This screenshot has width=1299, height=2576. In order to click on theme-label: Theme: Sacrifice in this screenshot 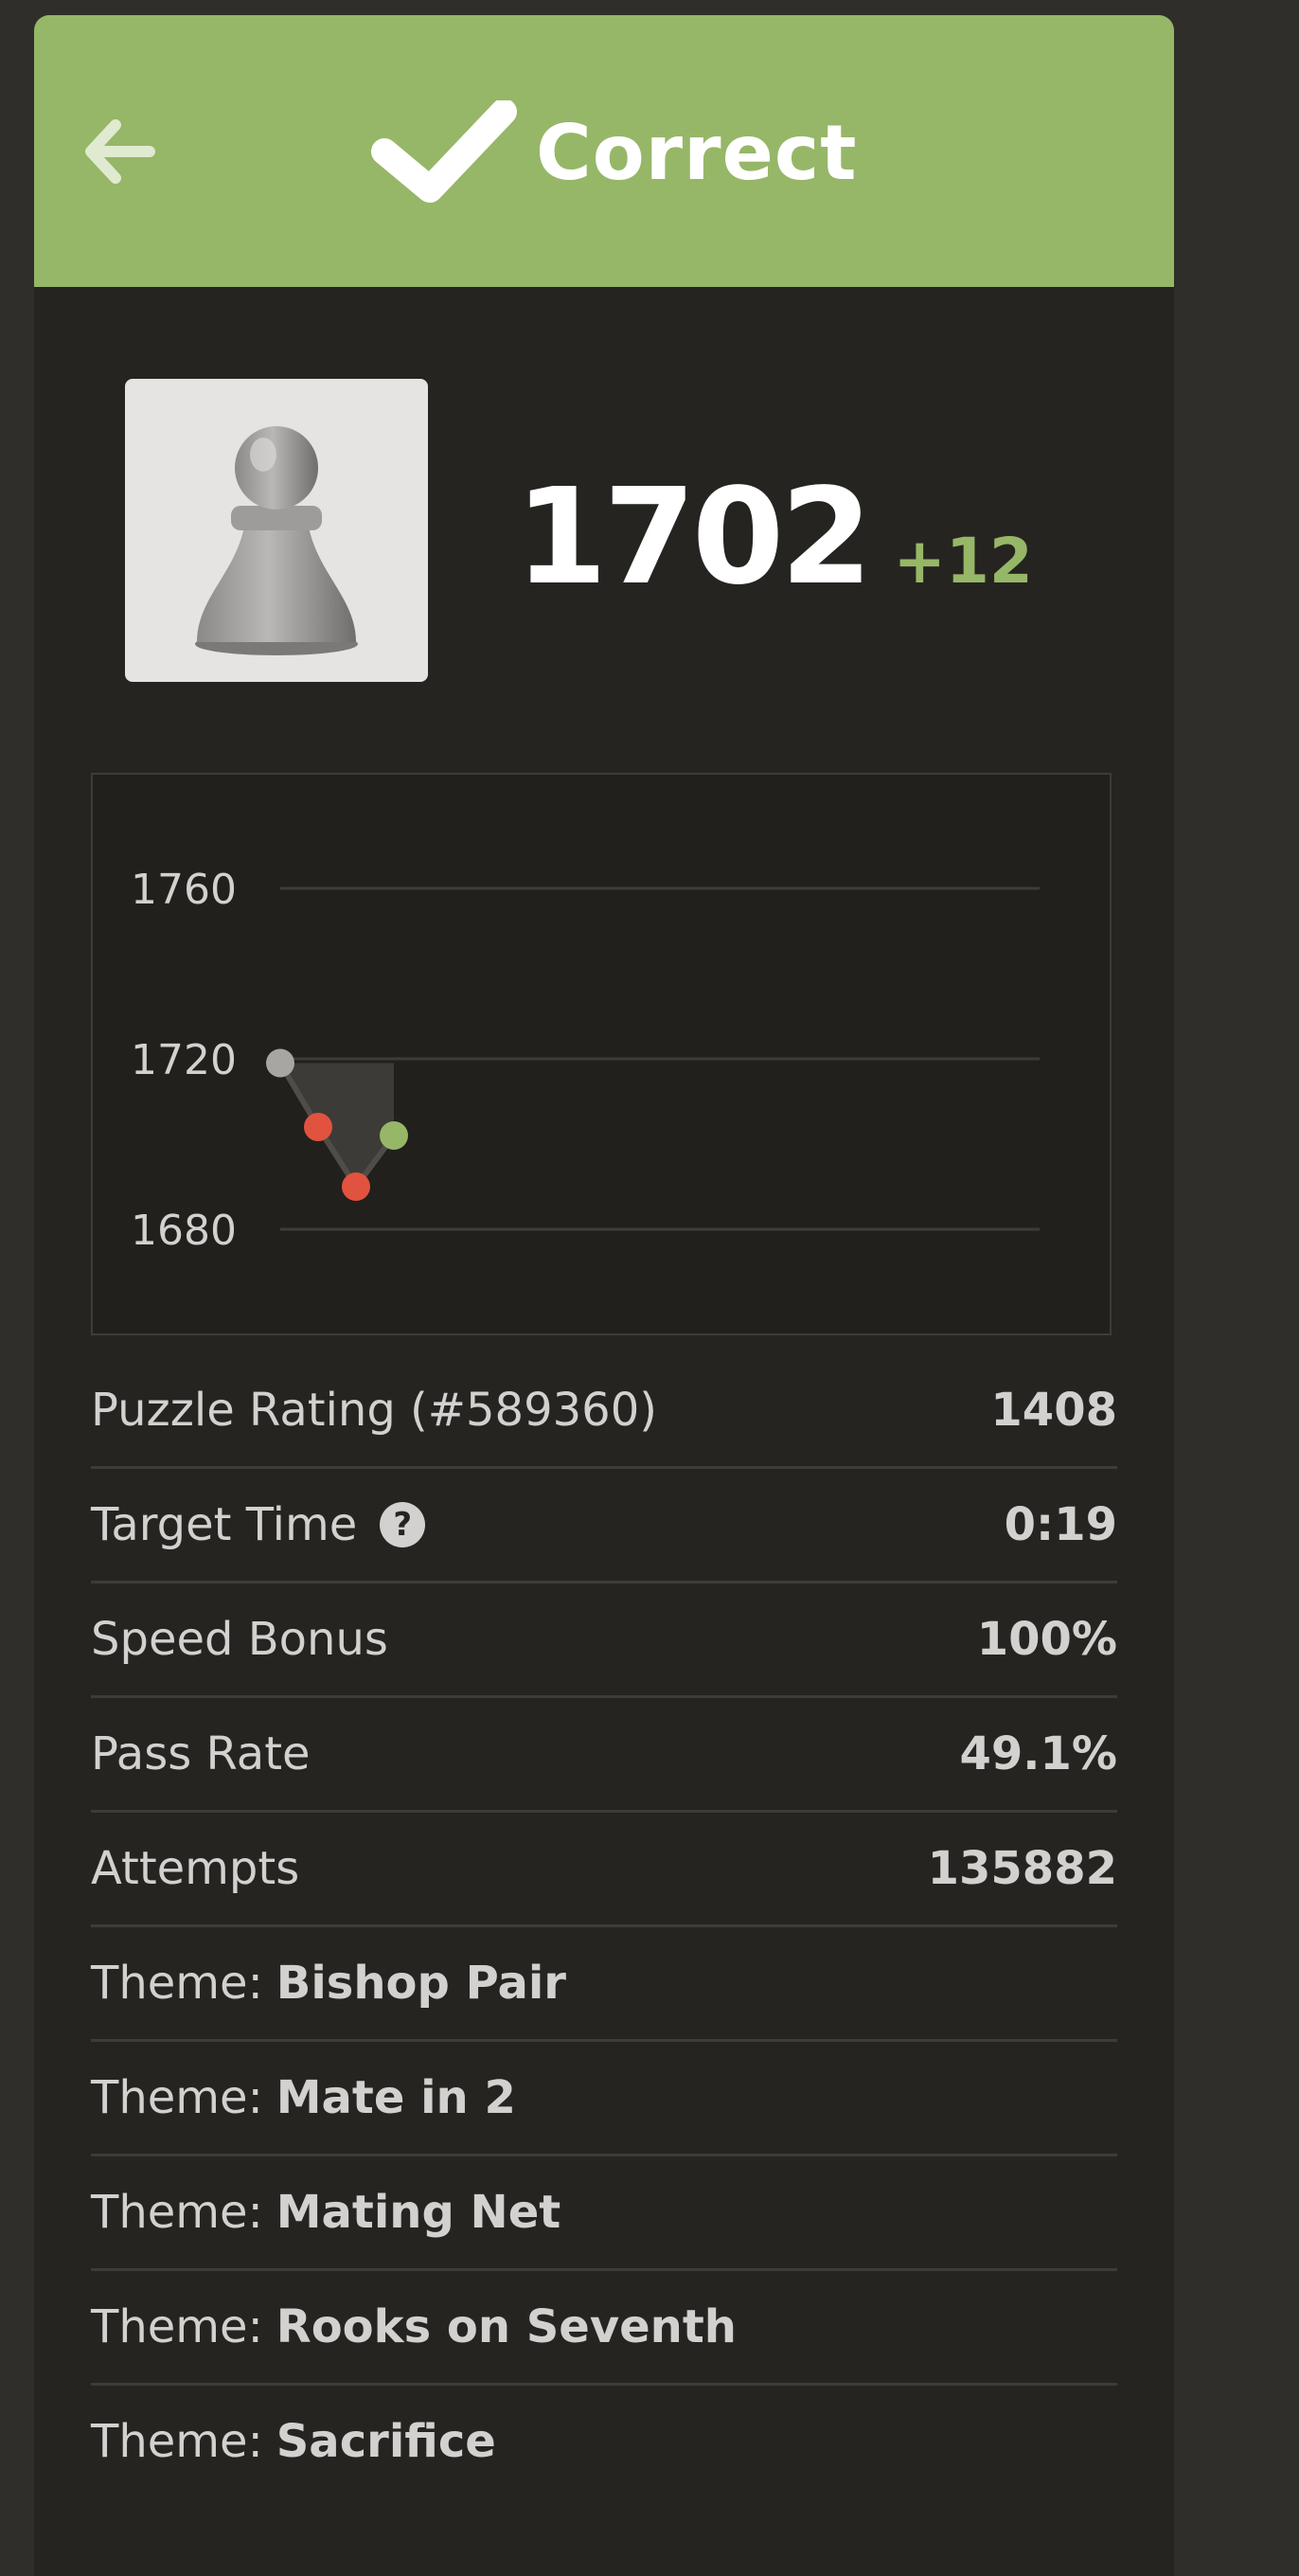, I will do `click(294, 2441)`.